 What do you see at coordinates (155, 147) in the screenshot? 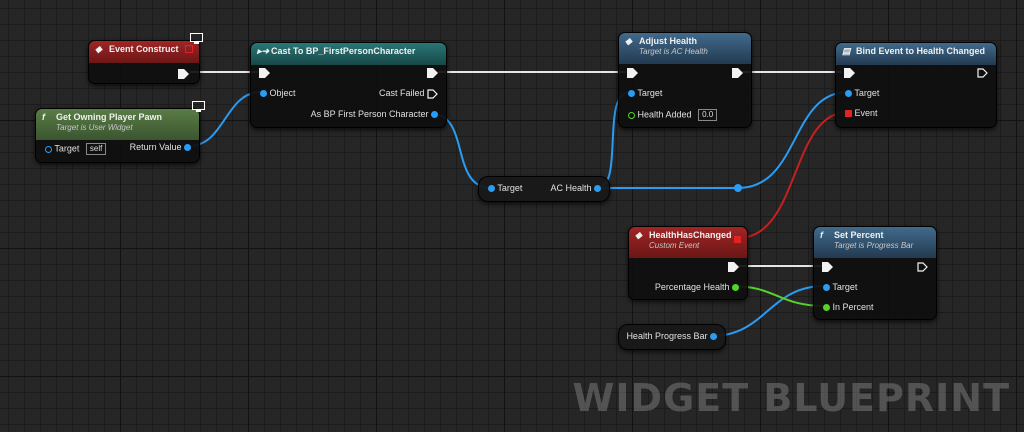
I see `return-value-label: Return Value` at bounding box center [155, 147].